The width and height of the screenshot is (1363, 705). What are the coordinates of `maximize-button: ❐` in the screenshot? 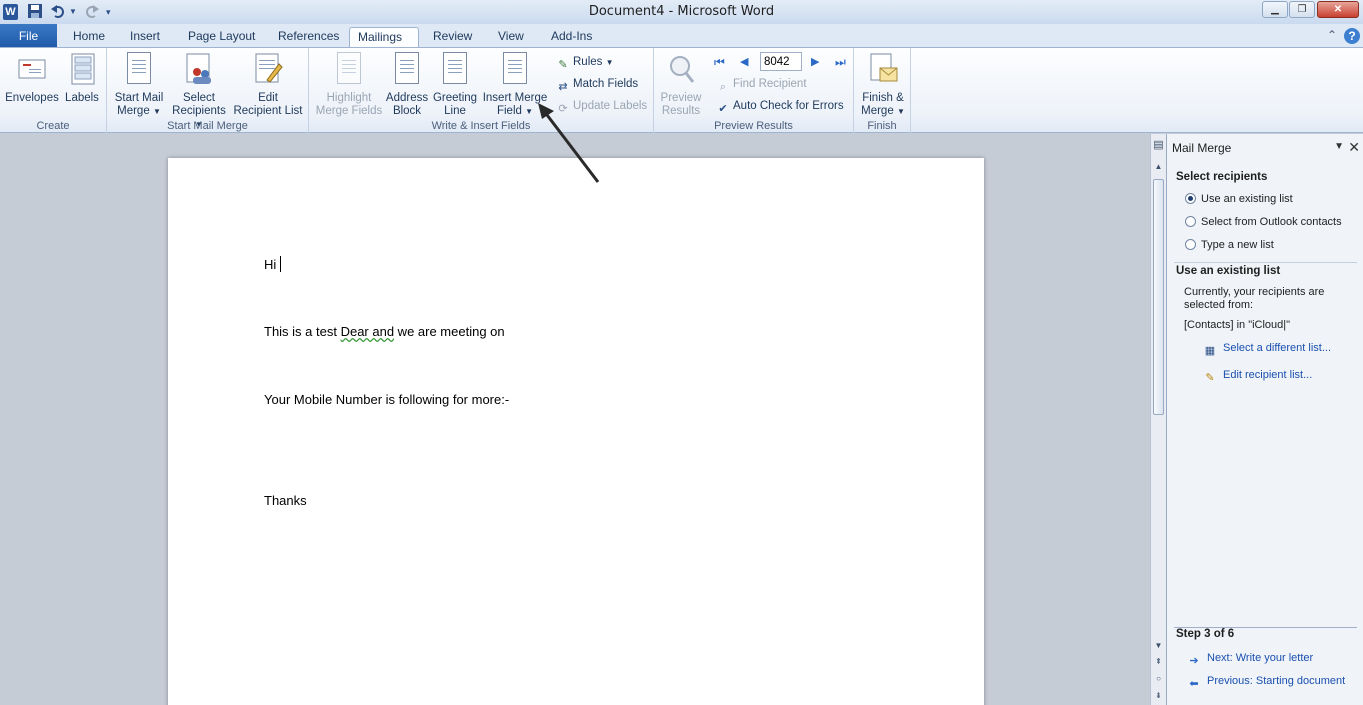 It's located at (1302, 9).